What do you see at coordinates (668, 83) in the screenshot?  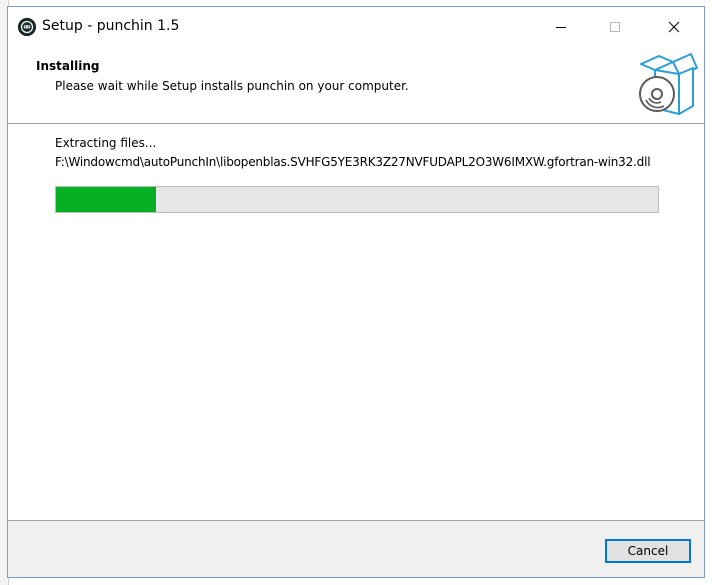 I see `software-box-cd-icon` at bounding box center [668, 83].